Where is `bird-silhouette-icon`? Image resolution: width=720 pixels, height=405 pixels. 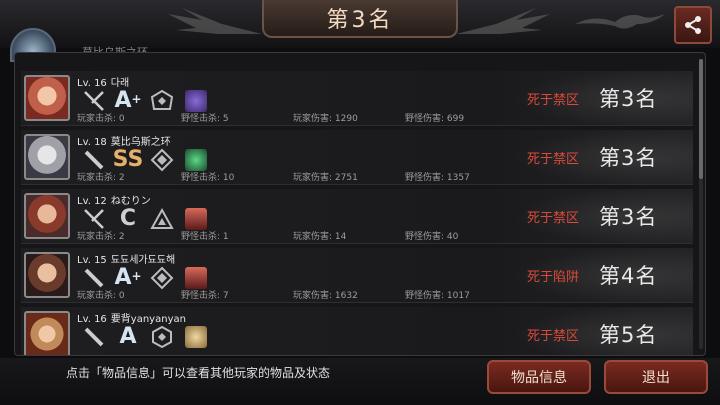
bird-silhouette-icon is located at coordinates (620, 21).